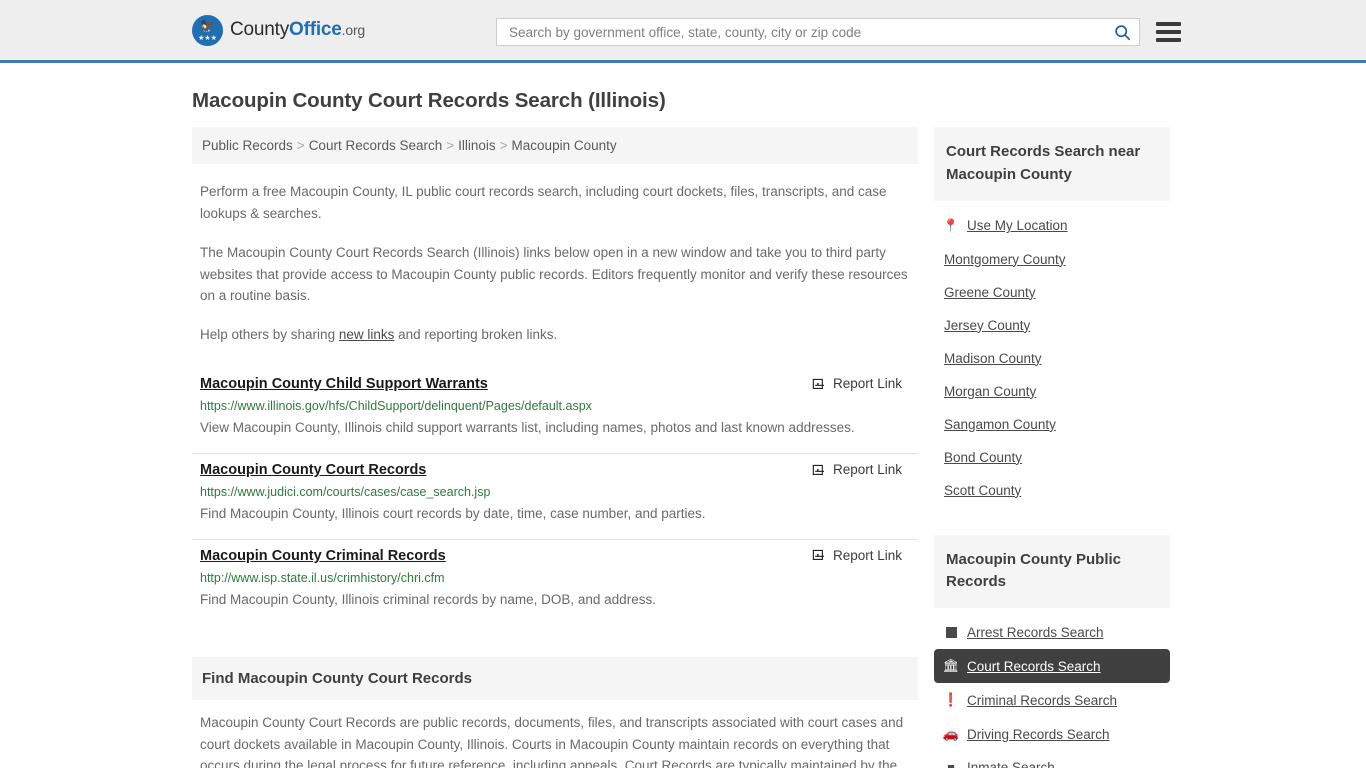 This screenshot has width=1366, height=768. Describe the element at coordinates (1052, 490) in the screenshot. I see `sidebar-item-scott-county: Scott County` at that location.